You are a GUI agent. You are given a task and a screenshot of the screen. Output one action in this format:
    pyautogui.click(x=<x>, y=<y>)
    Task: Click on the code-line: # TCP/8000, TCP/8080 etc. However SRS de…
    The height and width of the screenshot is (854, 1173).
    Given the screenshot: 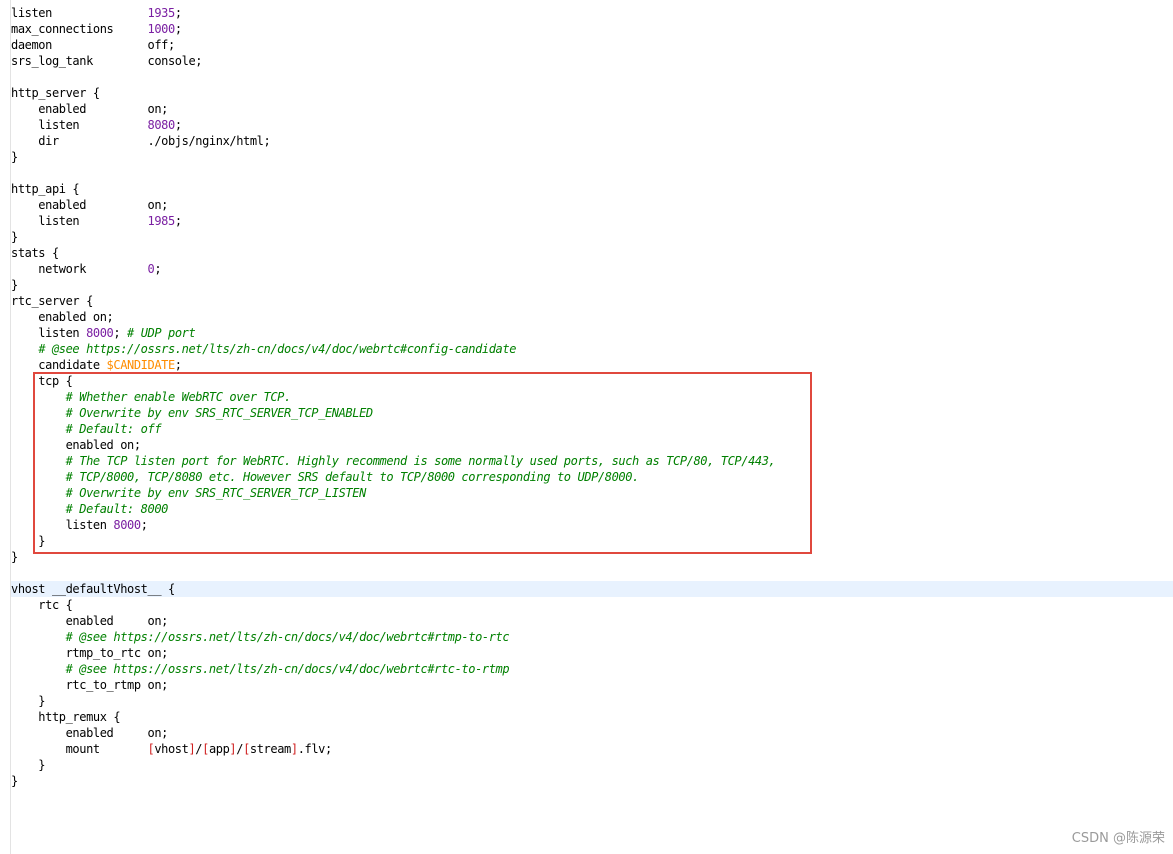 What is the action you would take?
    pyautogui.click(x=592, y=477)
    